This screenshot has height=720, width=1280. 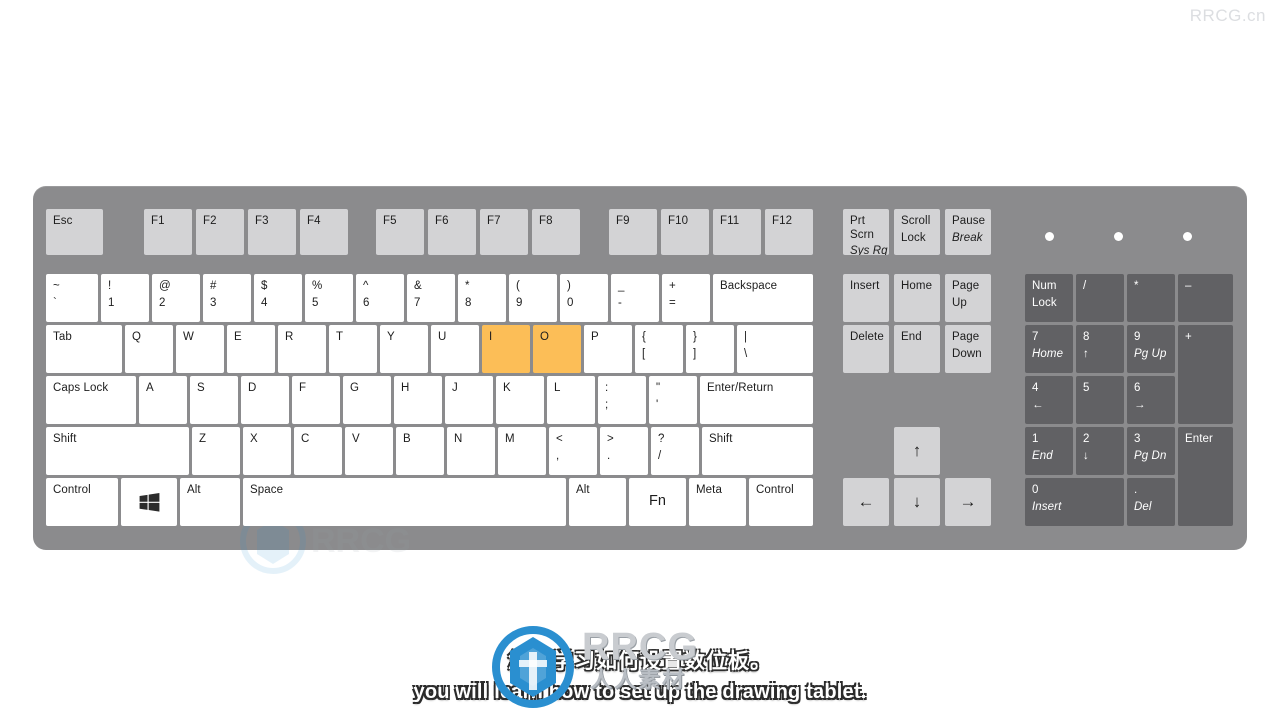 What do you see at coordinates (675, 451) in the screenshot?
I see `key-slash: ? /` at bounding box center [675, 451].